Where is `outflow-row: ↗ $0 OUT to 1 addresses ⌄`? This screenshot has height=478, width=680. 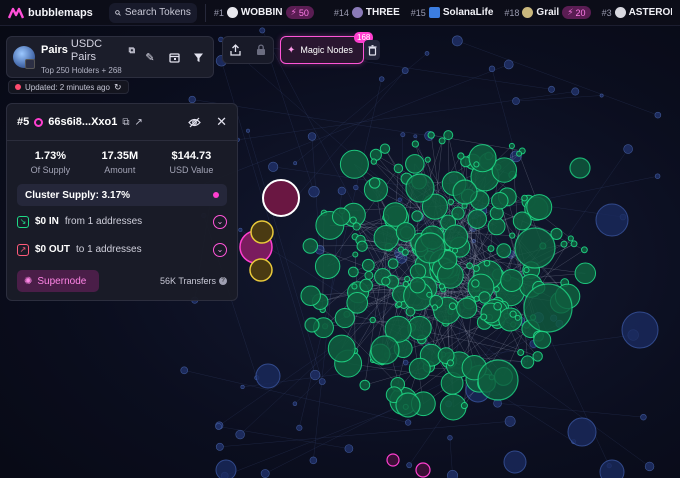
outflow-row: ↗ $0 OUT to 1 addresses ⌄ is located at coordinates (122, 249).